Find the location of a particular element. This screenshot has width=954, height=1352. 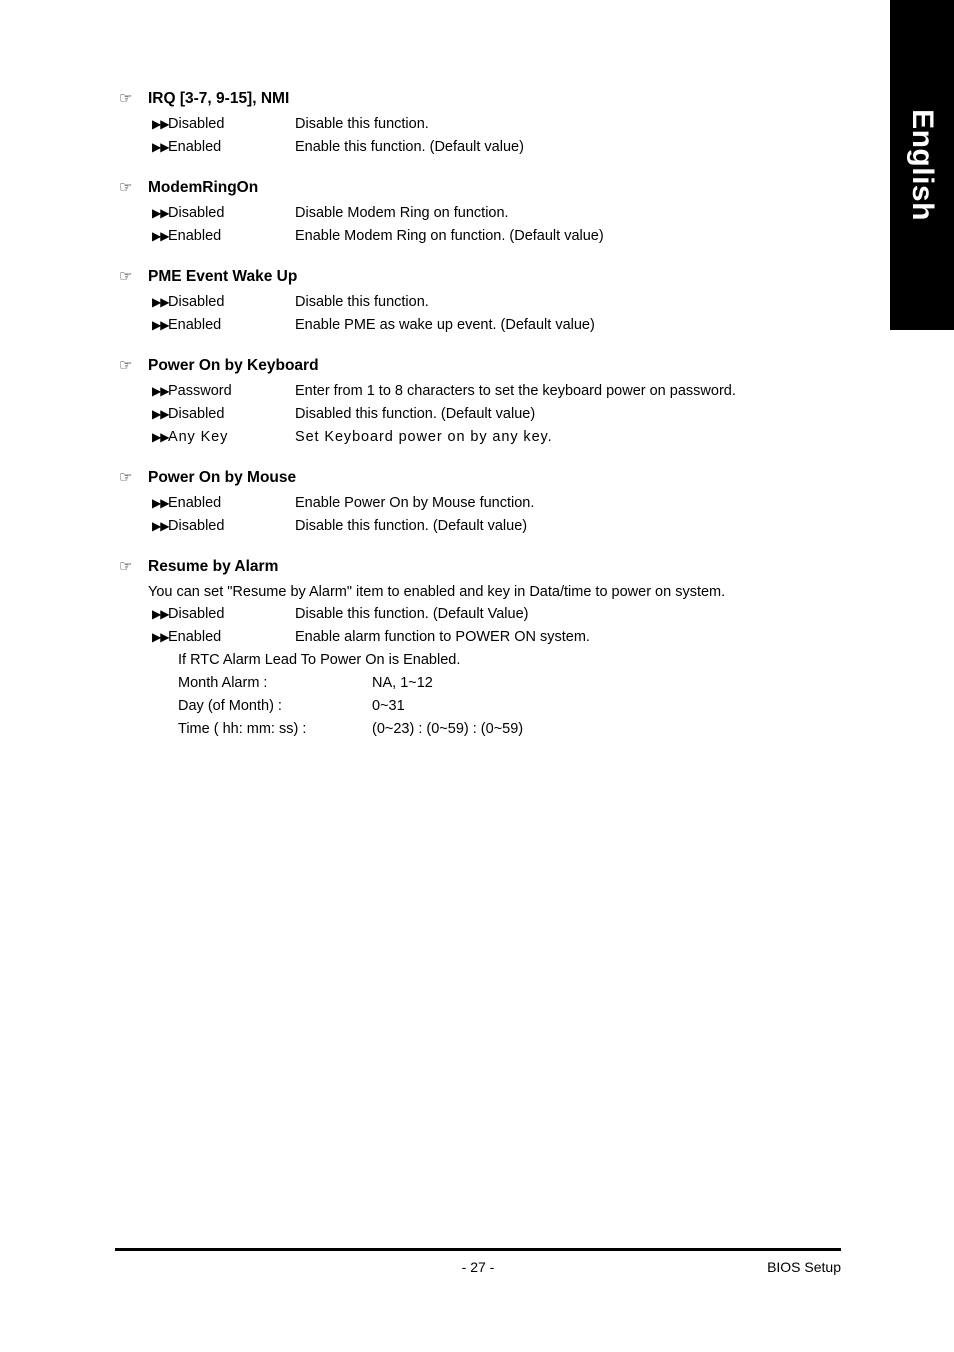

detail-key: Day (of Month) : is located at coordinates (230, 706).